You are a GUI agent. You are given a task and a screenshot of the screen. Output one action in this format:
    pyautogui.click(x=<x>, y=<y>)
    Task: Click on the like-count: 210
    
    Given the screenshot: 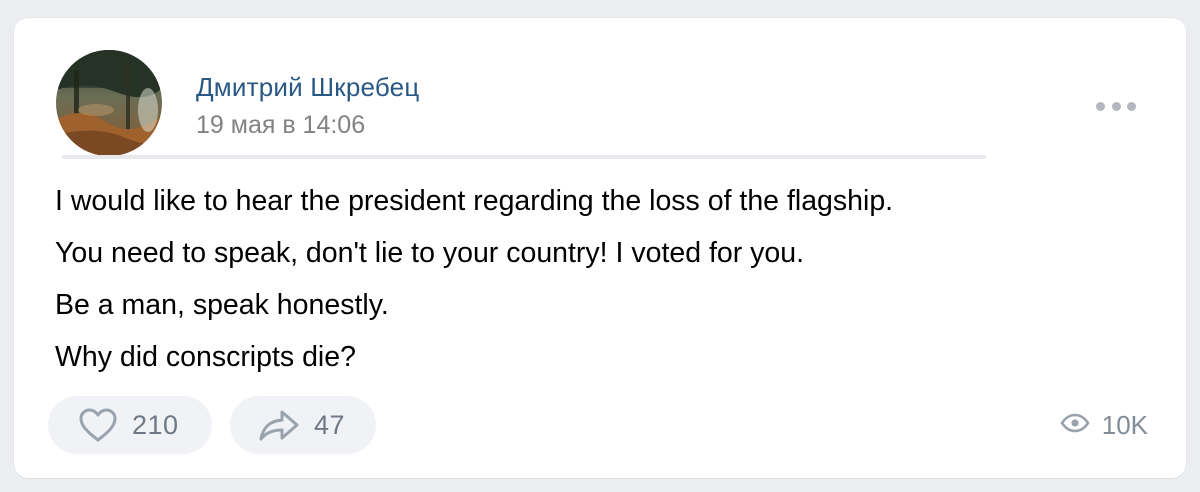 What is the action you would take?
    pyautogui.click(x=155, y=424)
    